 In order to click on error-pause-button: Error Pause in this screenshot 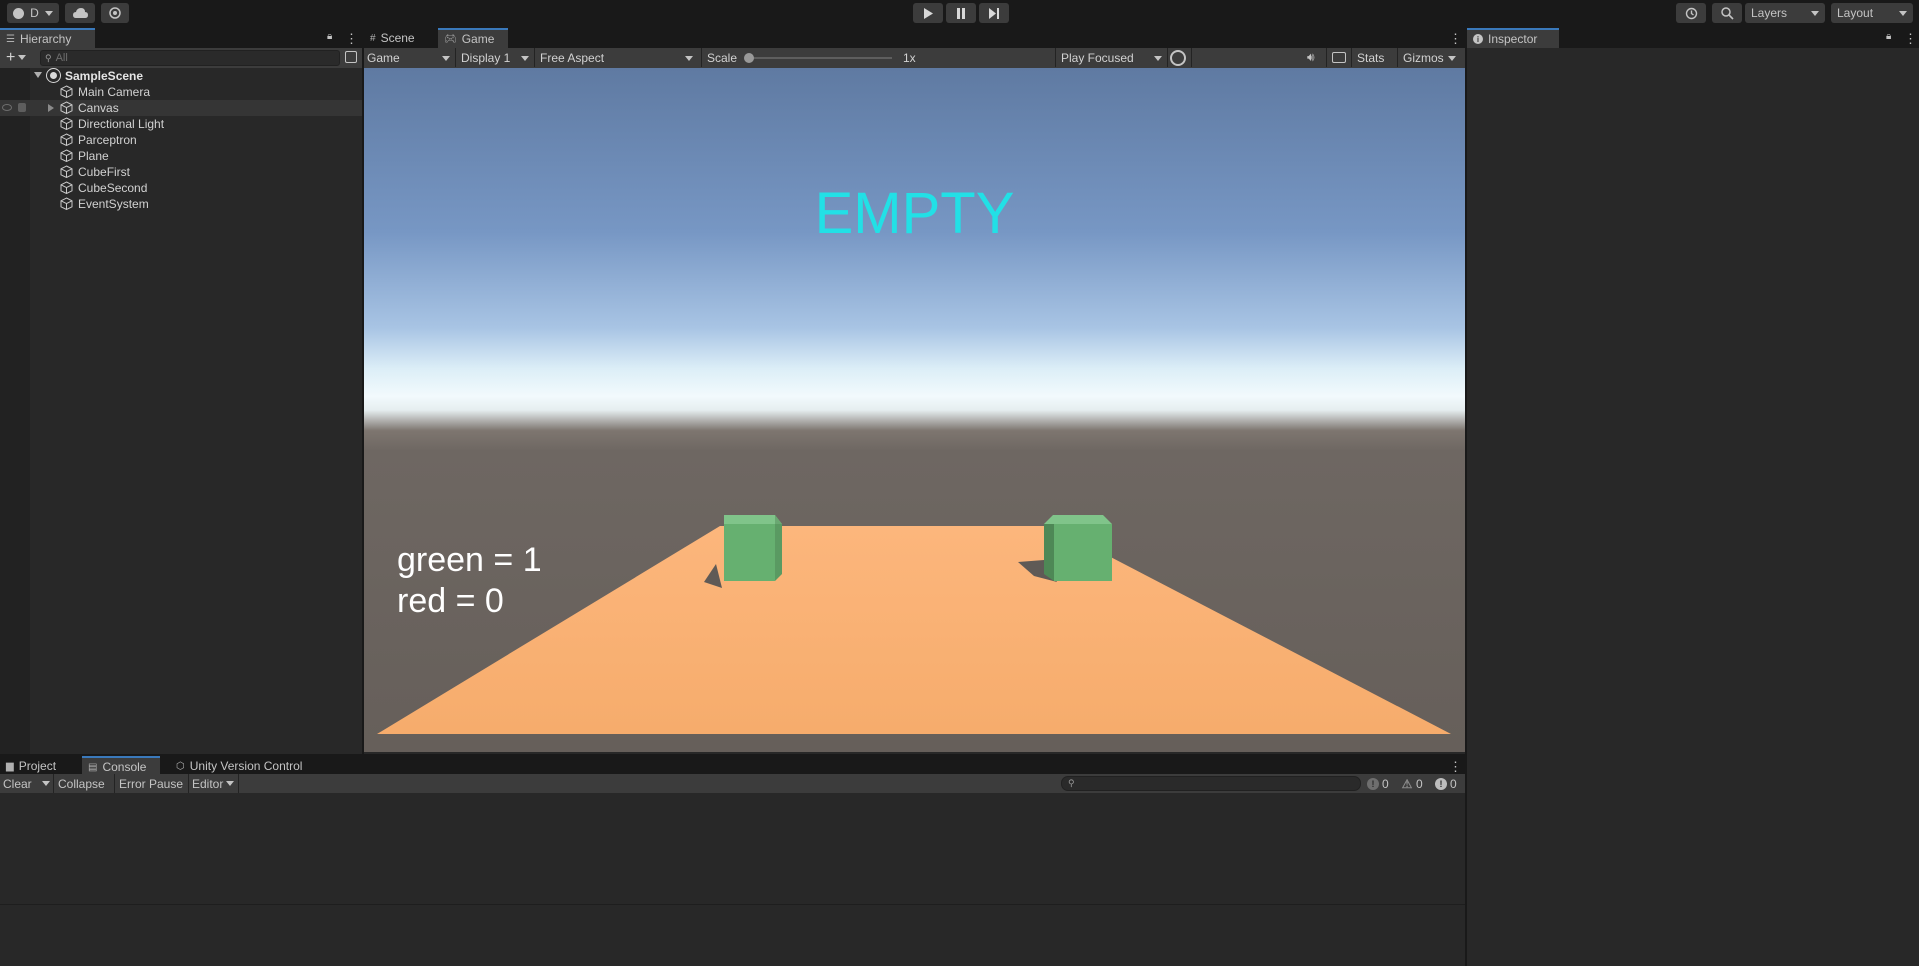, I will do `click(152, 783)`.